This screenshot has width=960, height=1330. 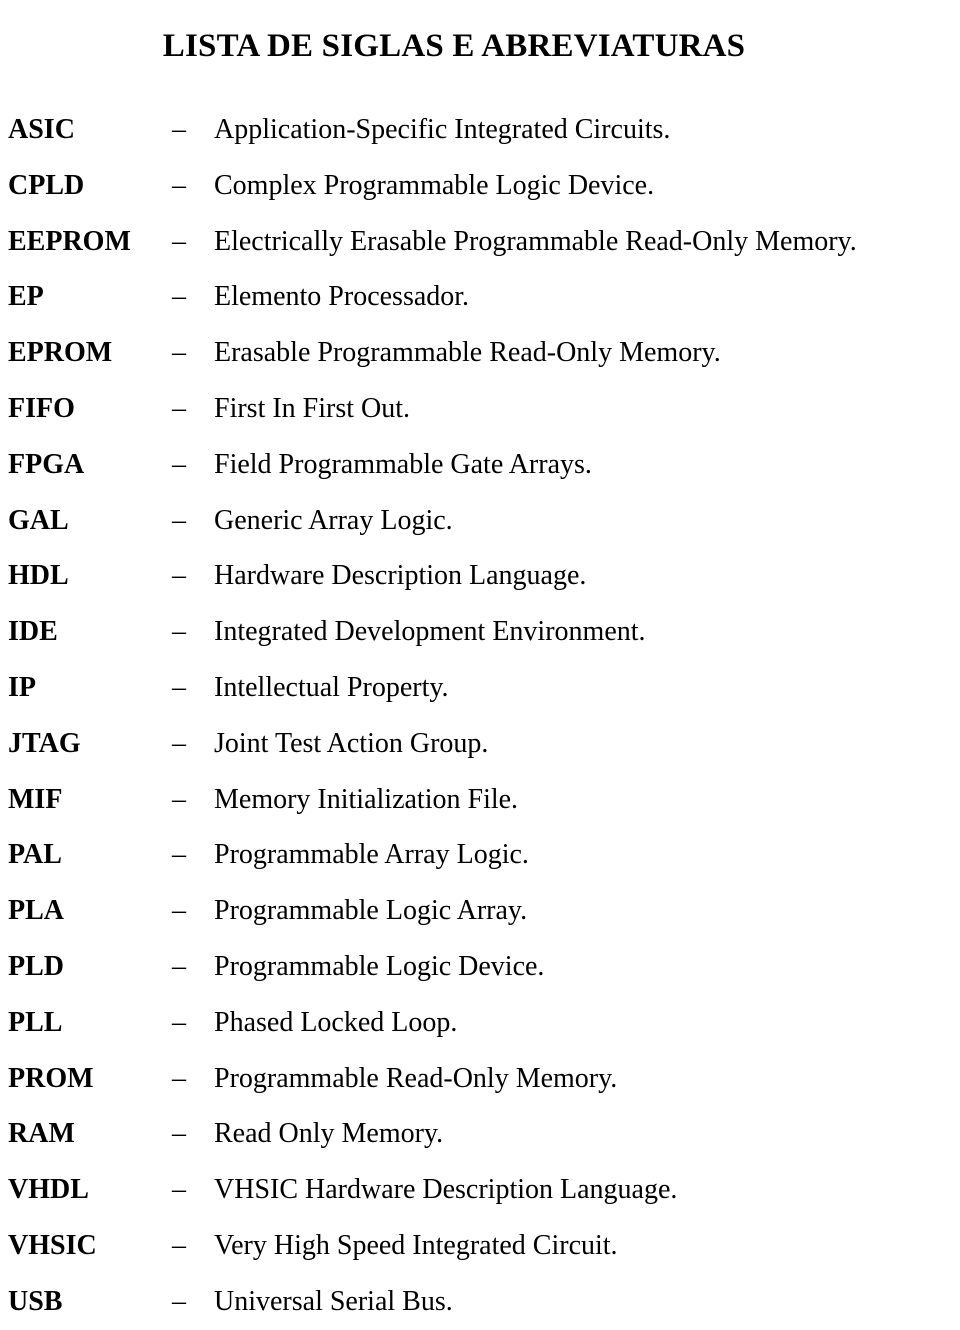 What do you see at coordinates (52, 1245) in the screenshot?
I see `abbreviation-term: VHSIC` at bounding box center [52, 1245].